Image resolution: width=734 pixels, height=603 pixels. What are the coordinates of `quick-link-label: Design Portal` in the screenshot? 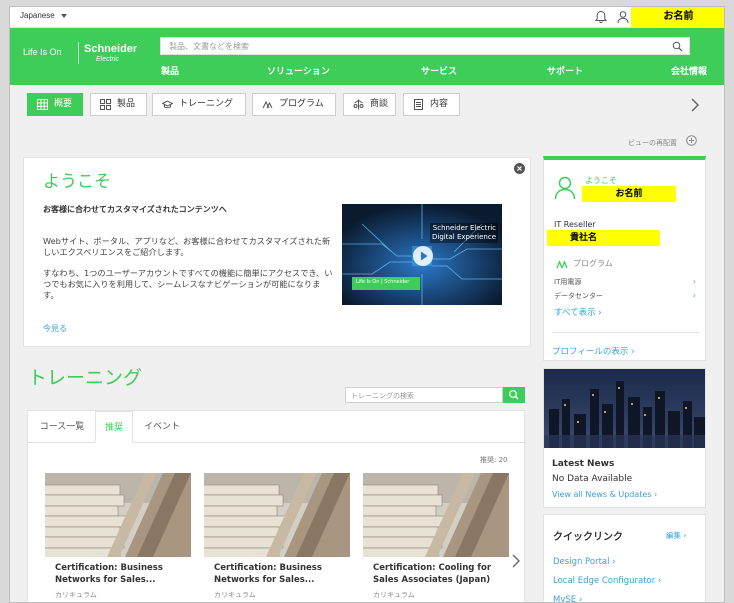 It's located at (581, 562).